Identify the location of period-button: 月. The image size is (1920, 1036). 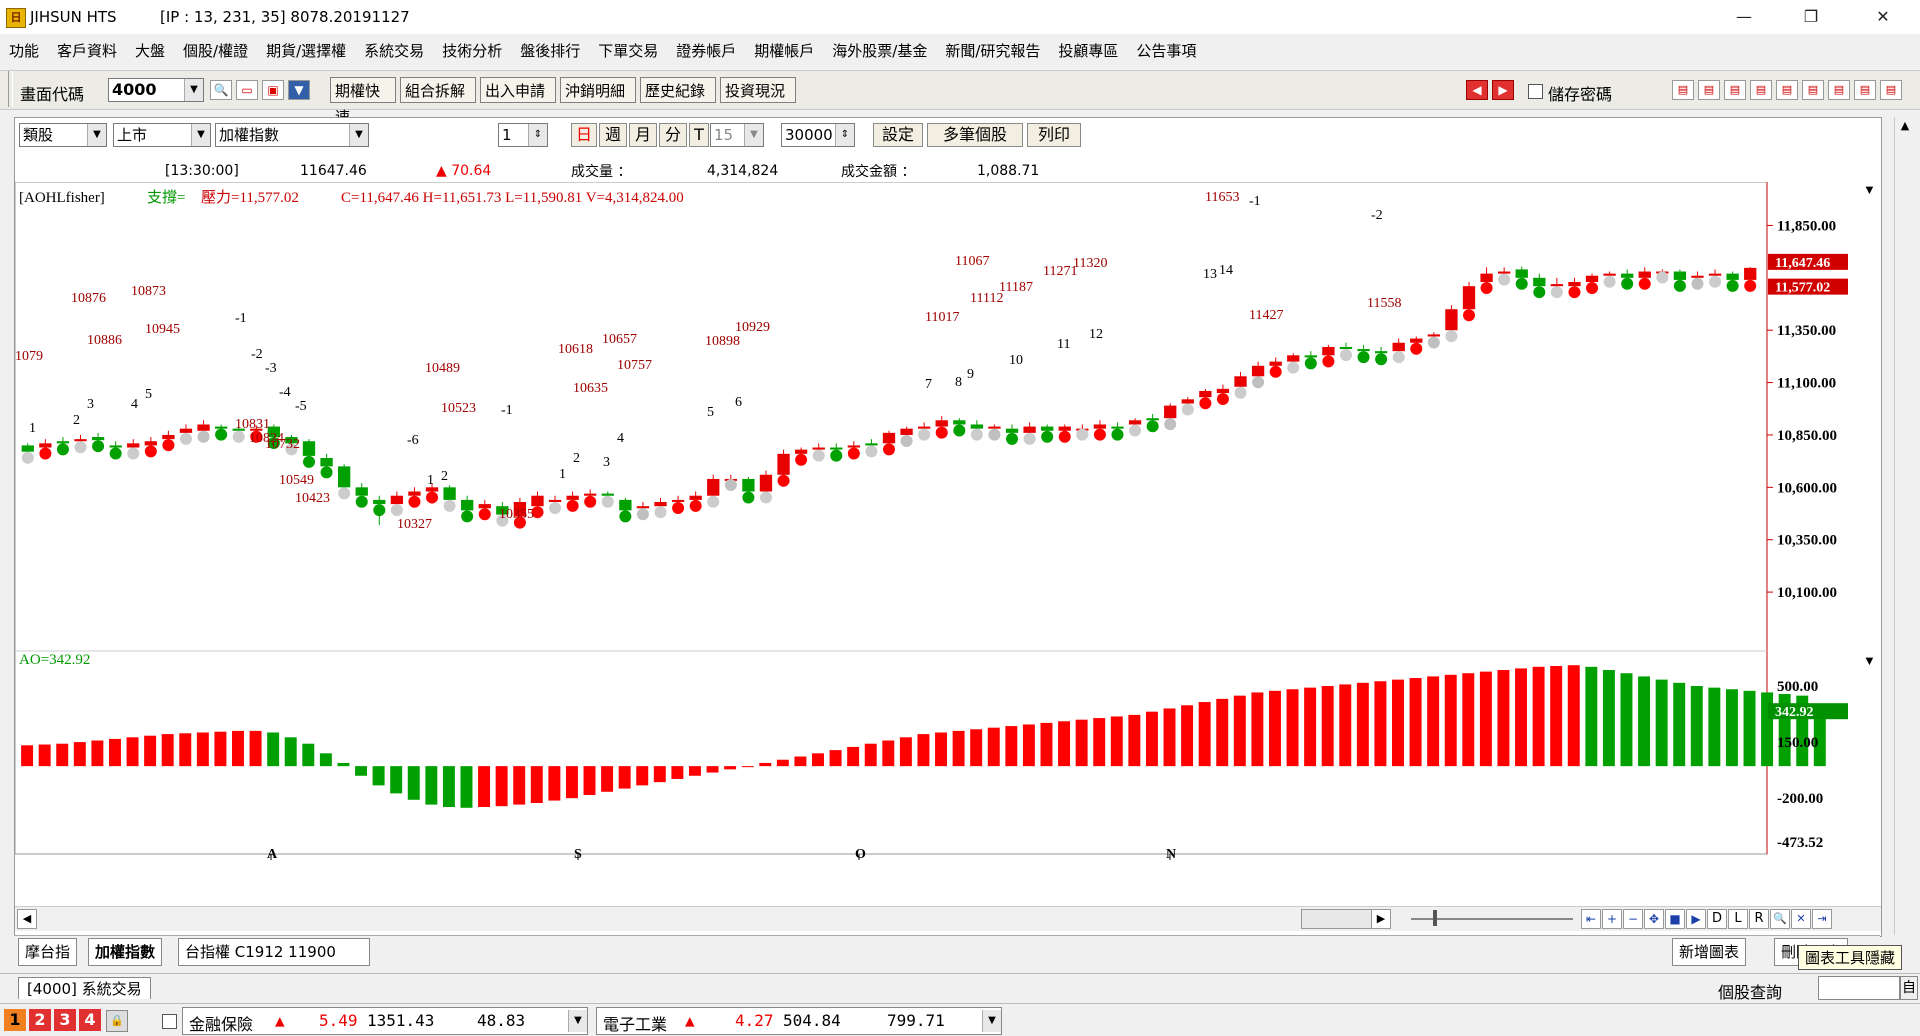
(643, 135).